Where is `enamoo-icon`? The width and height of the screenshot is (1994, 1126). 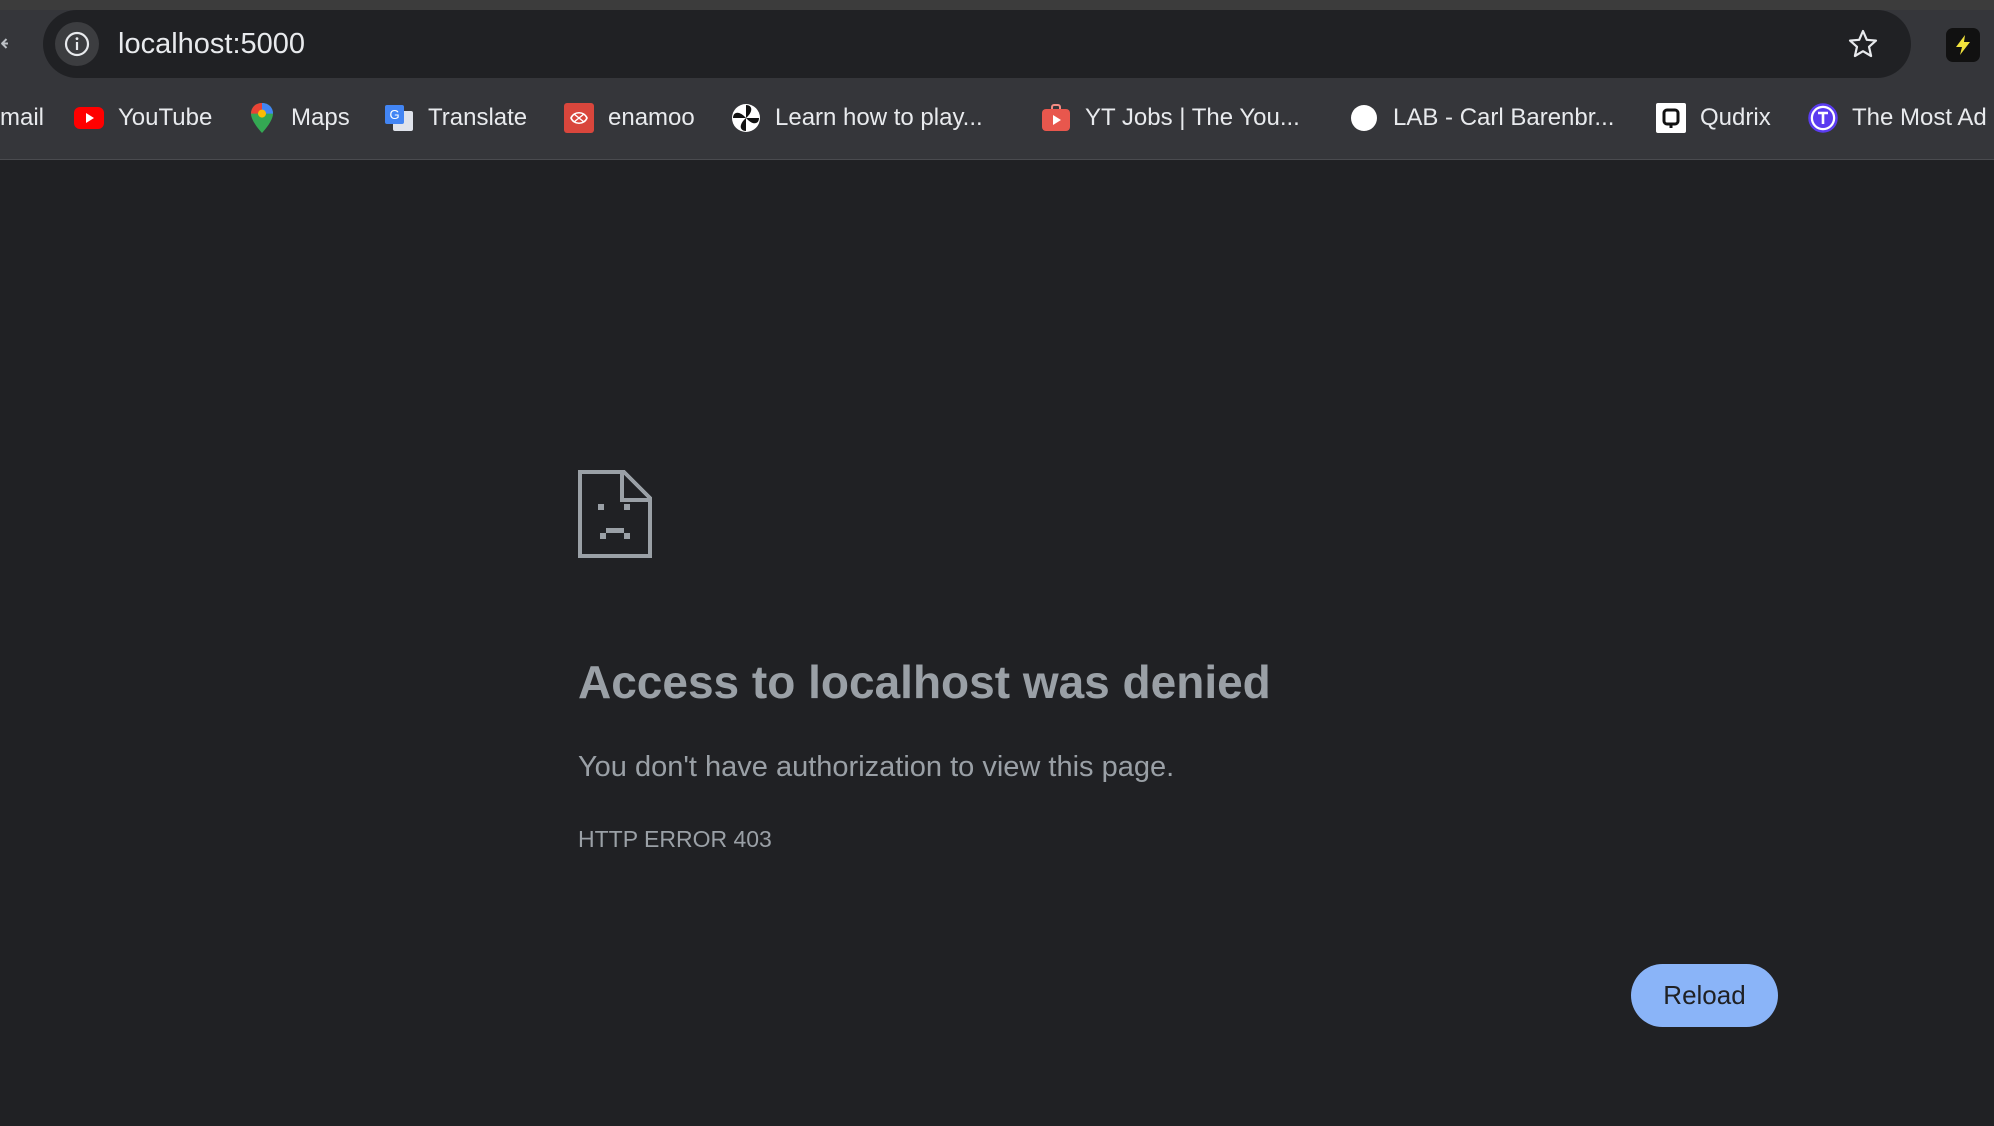 enamoo-icon is located at coordinates (579, 118).